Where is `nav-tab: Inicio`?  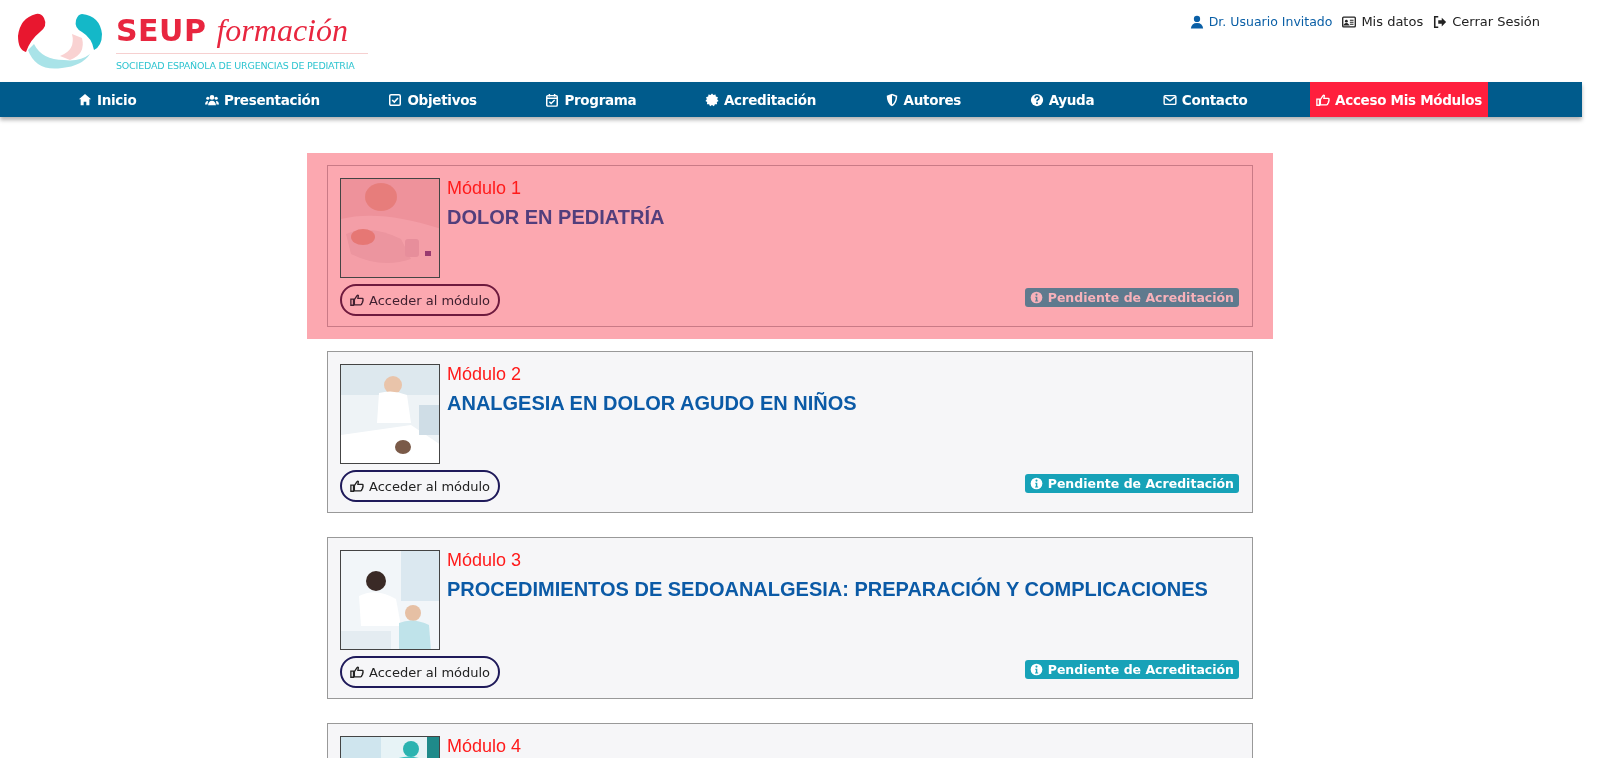 nav-tab: Inicio is located at coordinates (107, 99).